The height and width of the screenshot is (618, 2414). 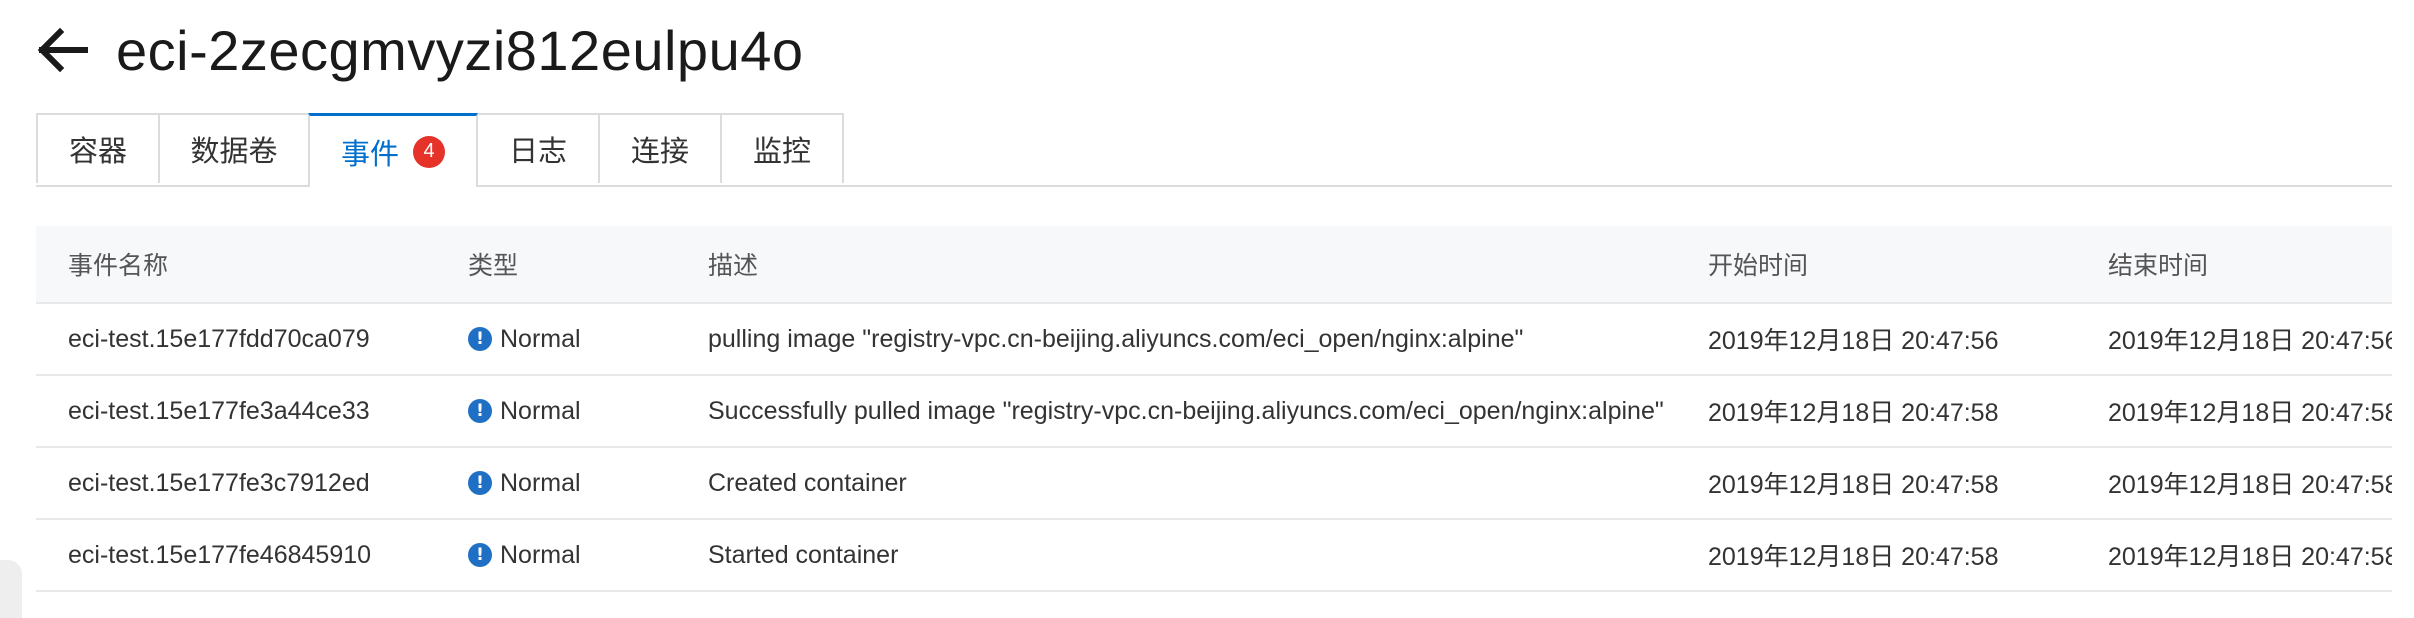 What do you see at coordinates (236, 411) in the screenshot?
I see `event-name-cell: eci-test.15e177fe3a44ce33` at bounding box center [236, 411].